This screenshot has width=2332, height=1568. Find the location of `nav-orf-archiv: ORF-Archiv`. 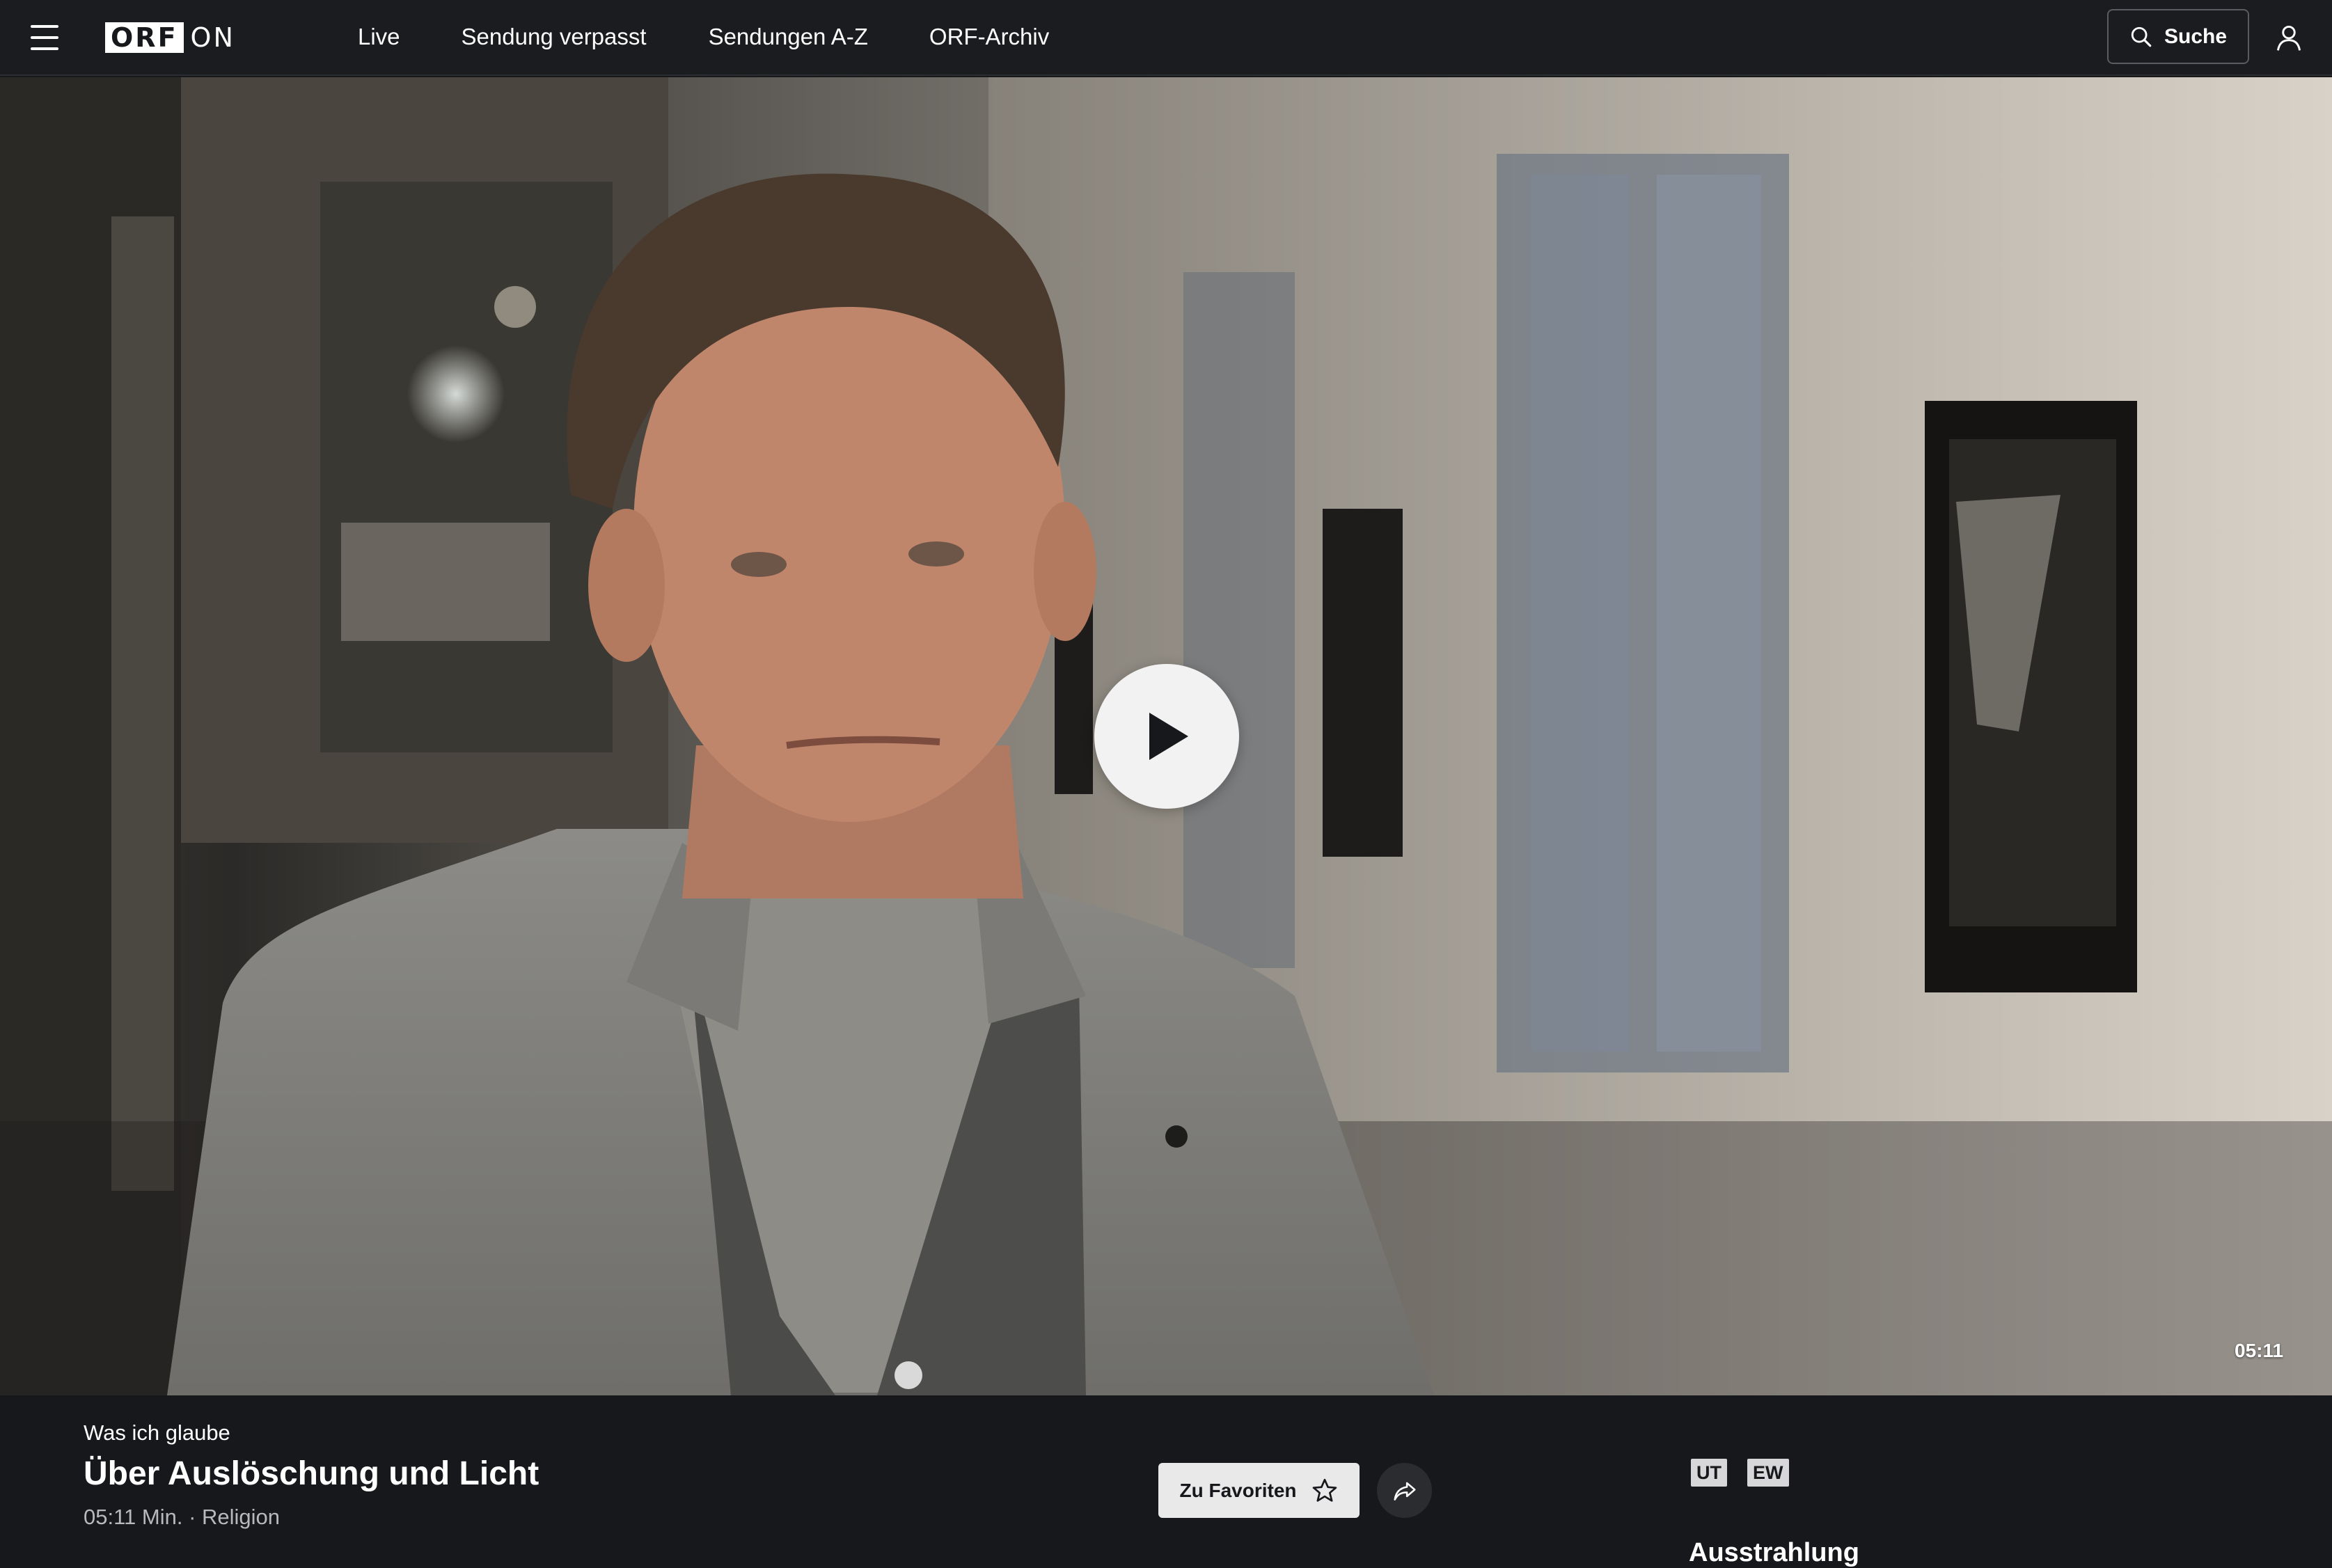

nav-orf-archiv: ORF-Archiv is located at coordinates (989, 37).